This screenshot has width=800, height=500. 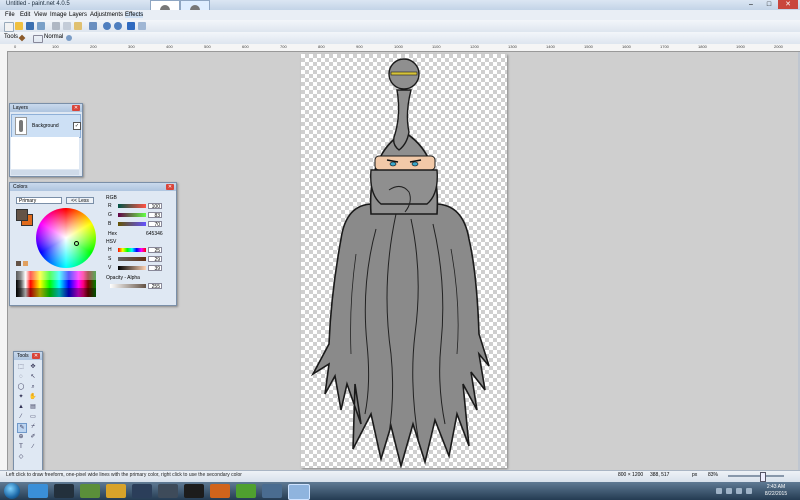 I want to click on color-wheel-marker, so click(x=76, y=243).